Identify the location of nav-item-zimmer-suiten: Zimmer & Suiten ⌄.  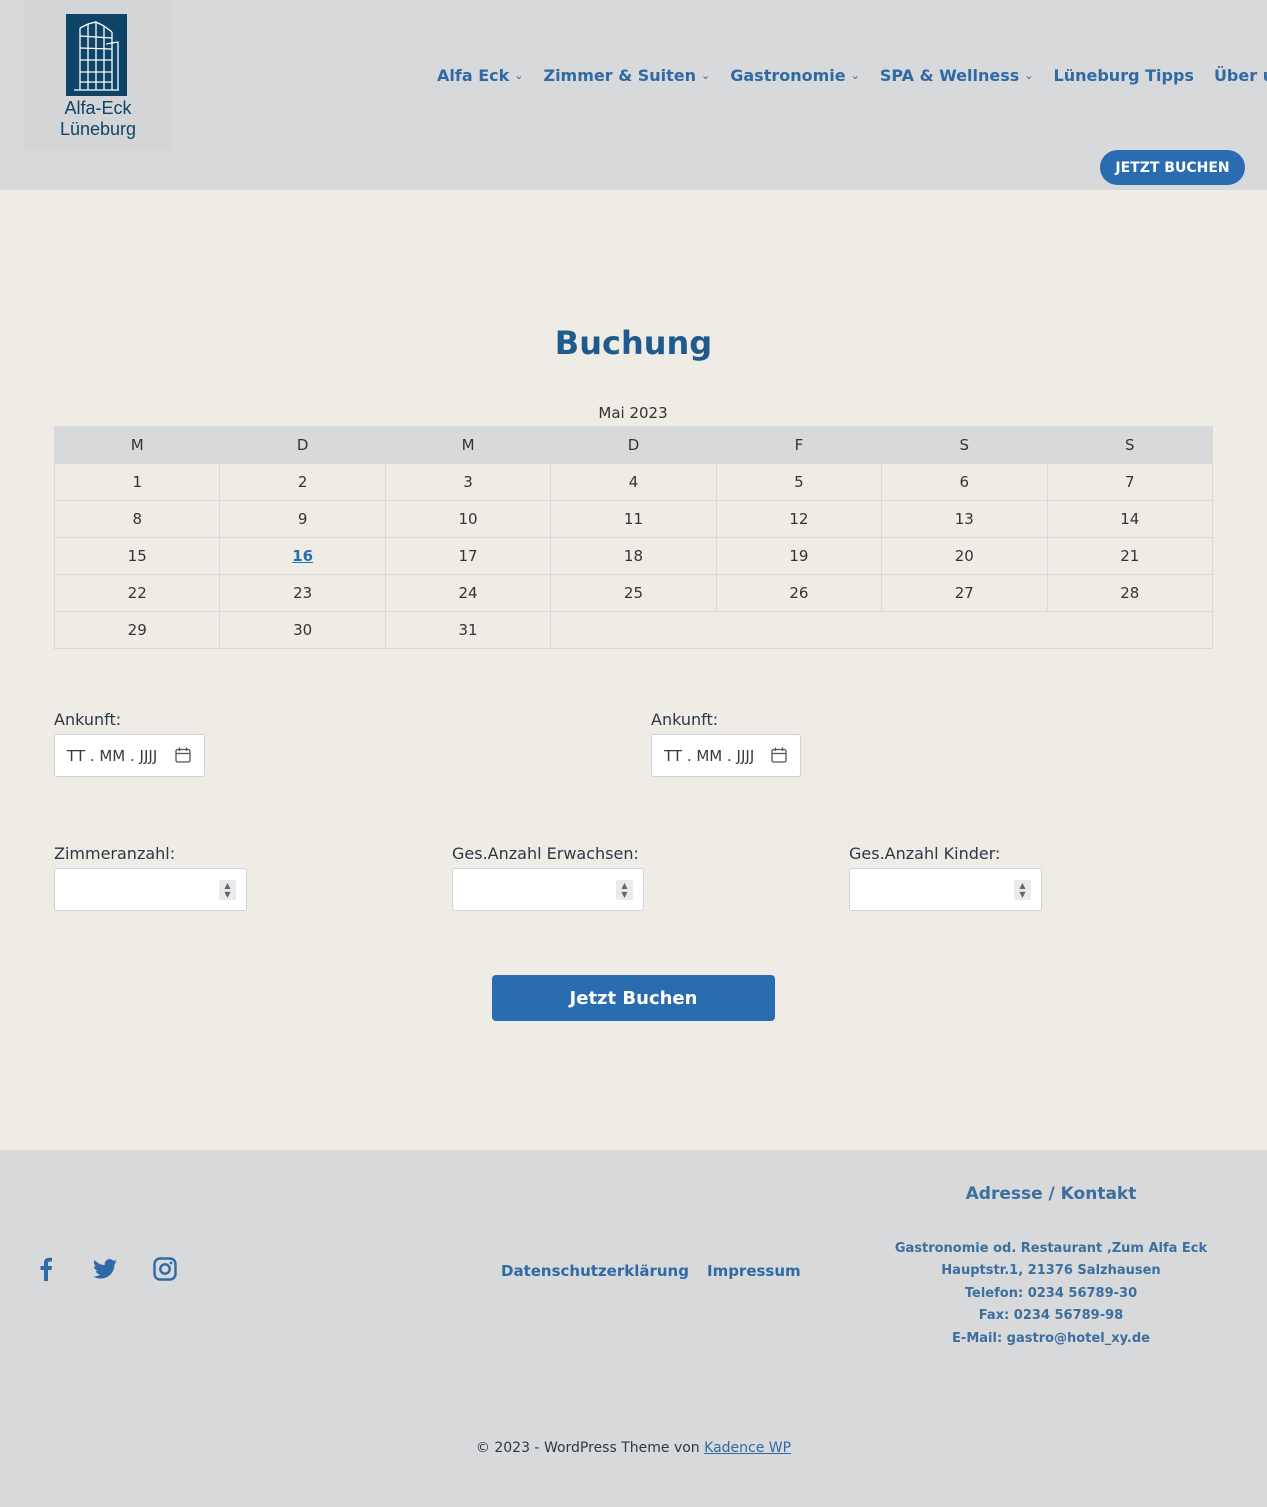
(626, 75).